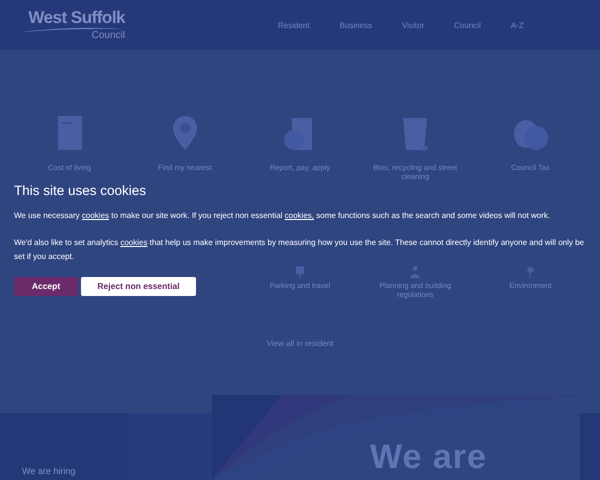  I want to click on person-icon, so click(415, 272).